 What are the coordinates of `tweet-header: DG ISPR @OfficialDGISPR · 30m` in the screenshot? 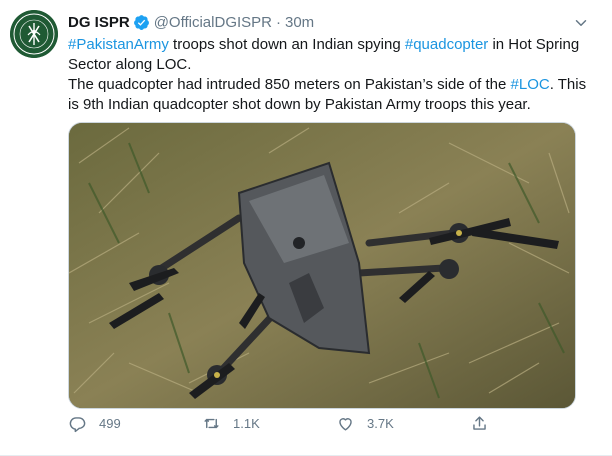 It's located at (191, 22).